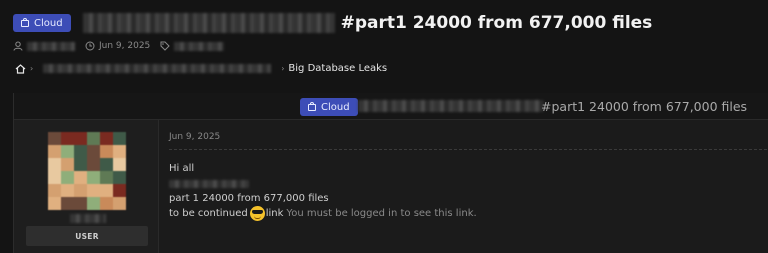  What do you see at coordinates (48, 23) in the screenshot?
I see `category-badge-label: Cloud` at bounding box center [48, 23].